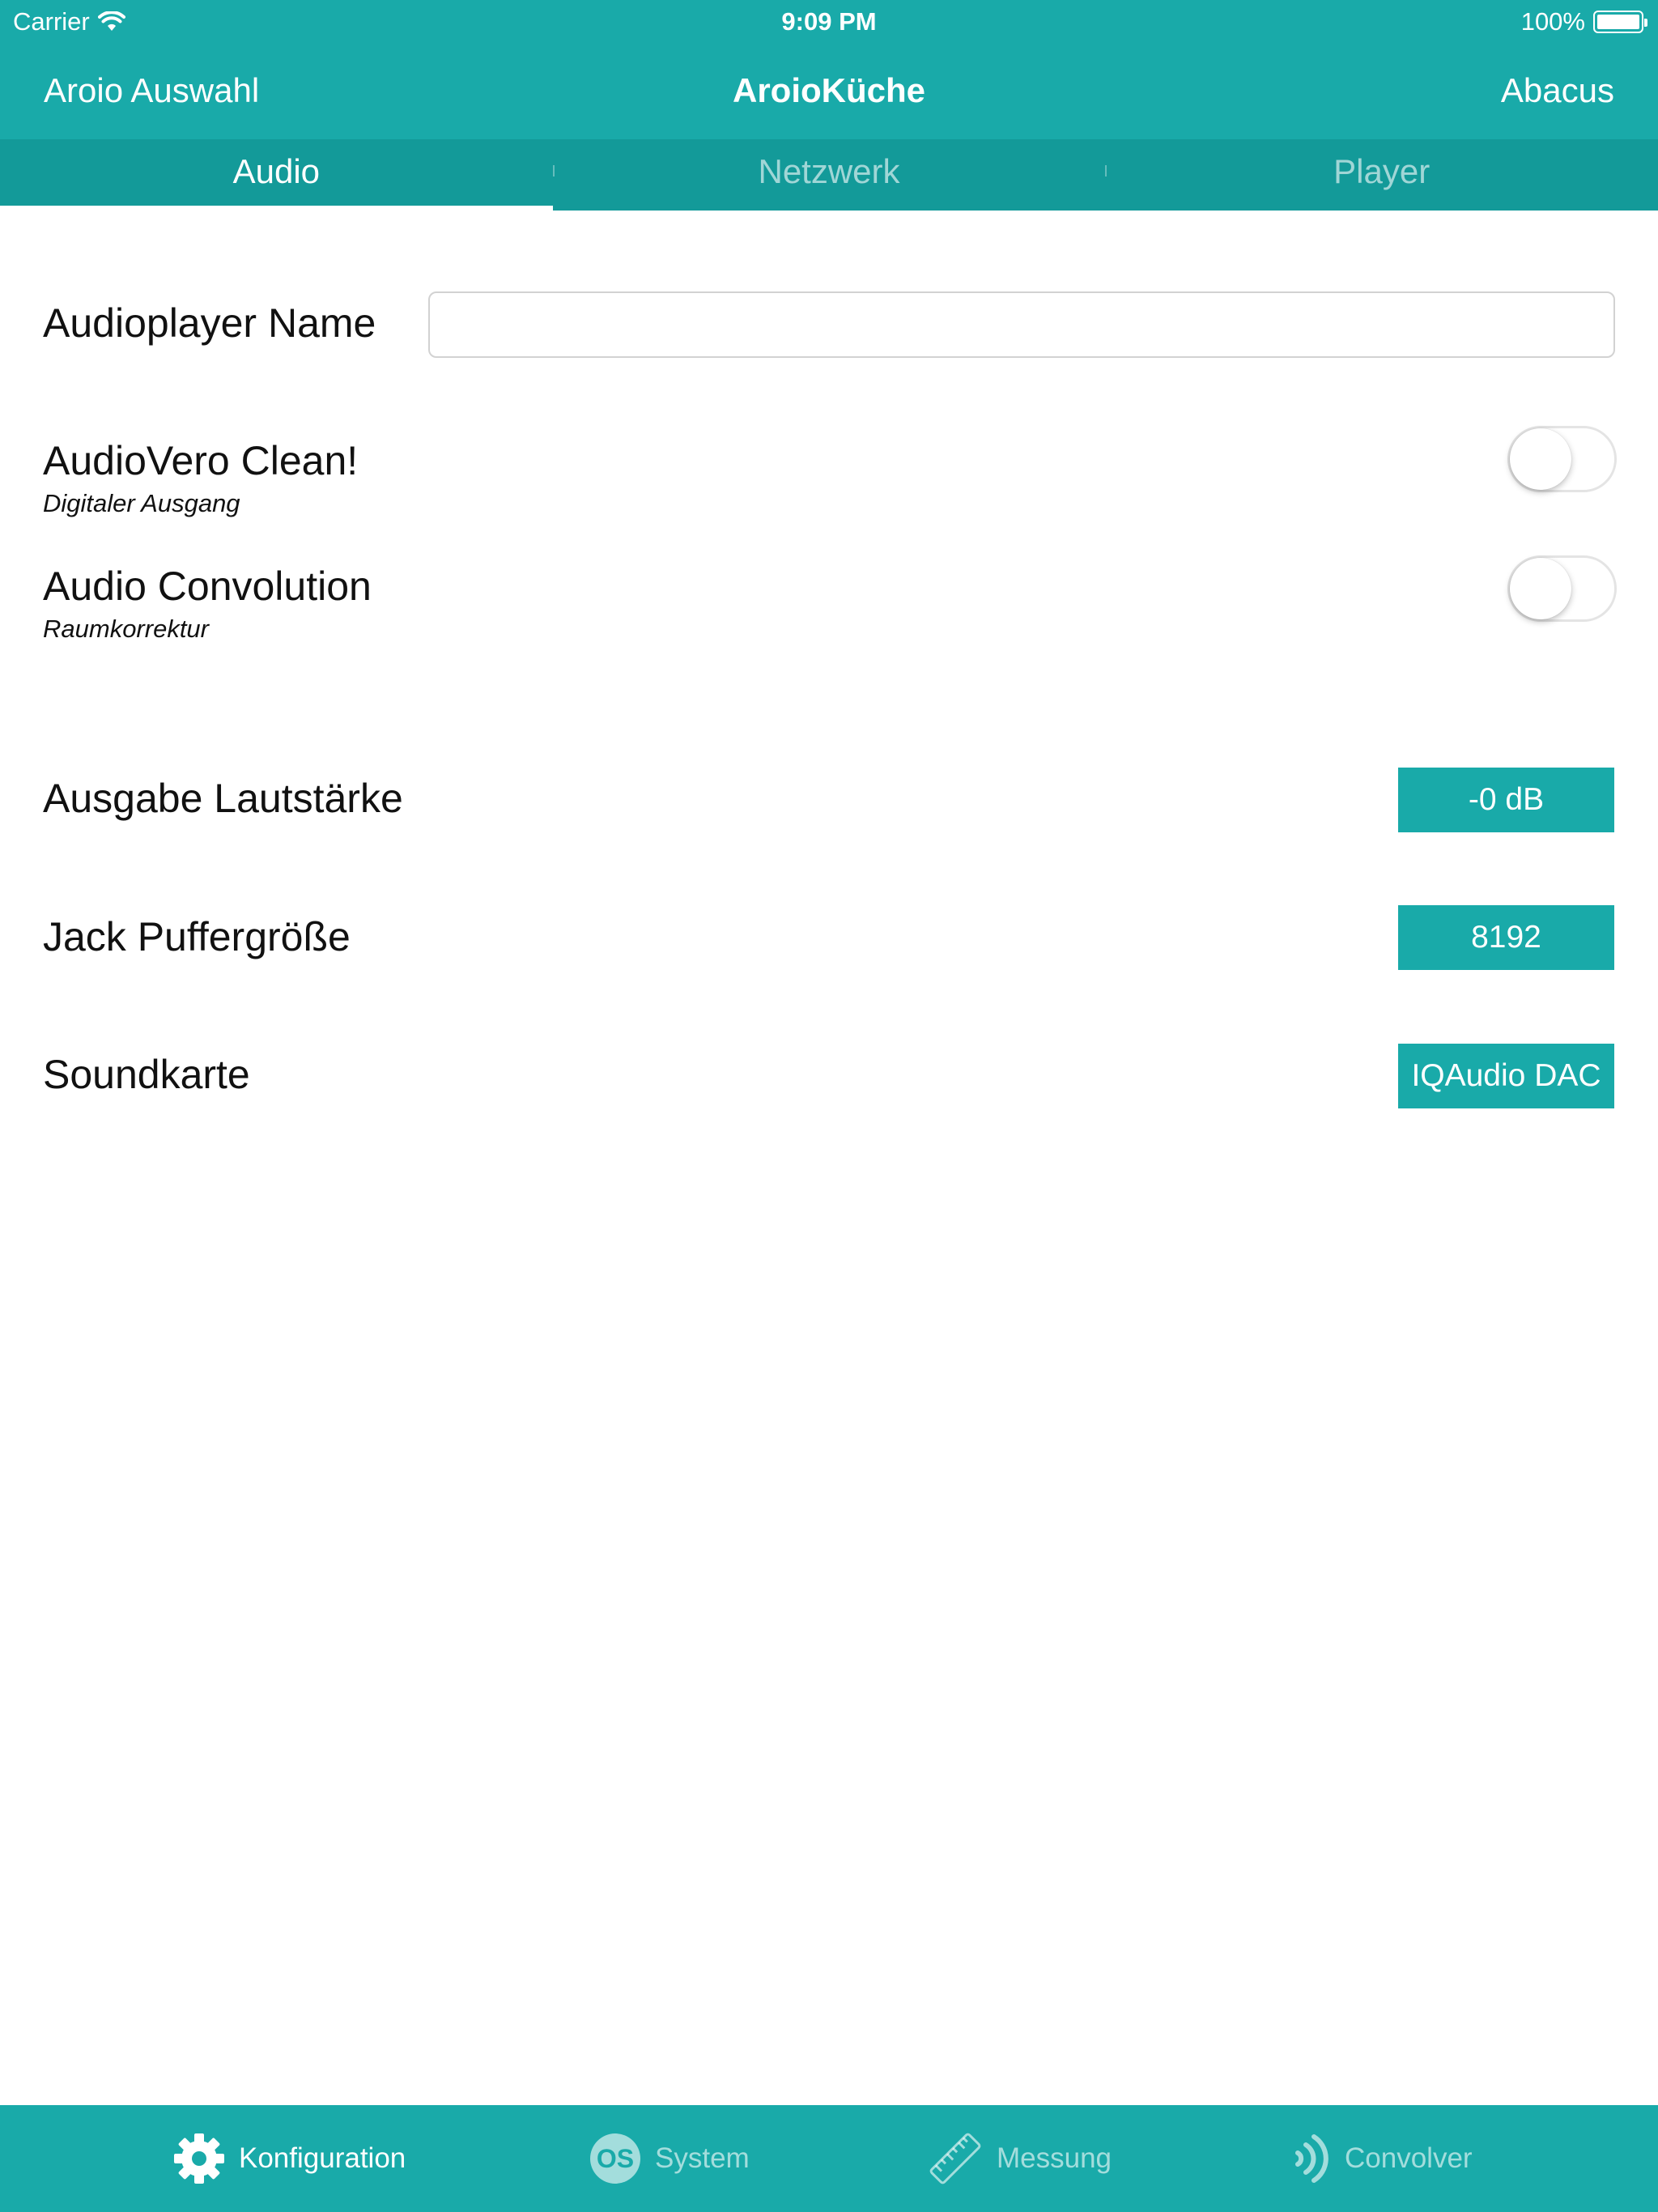 This screenshot has height=2212, width=1658. I want to click on audiovero-sublabel: Digitaler Ausgang, so click(141, 503).